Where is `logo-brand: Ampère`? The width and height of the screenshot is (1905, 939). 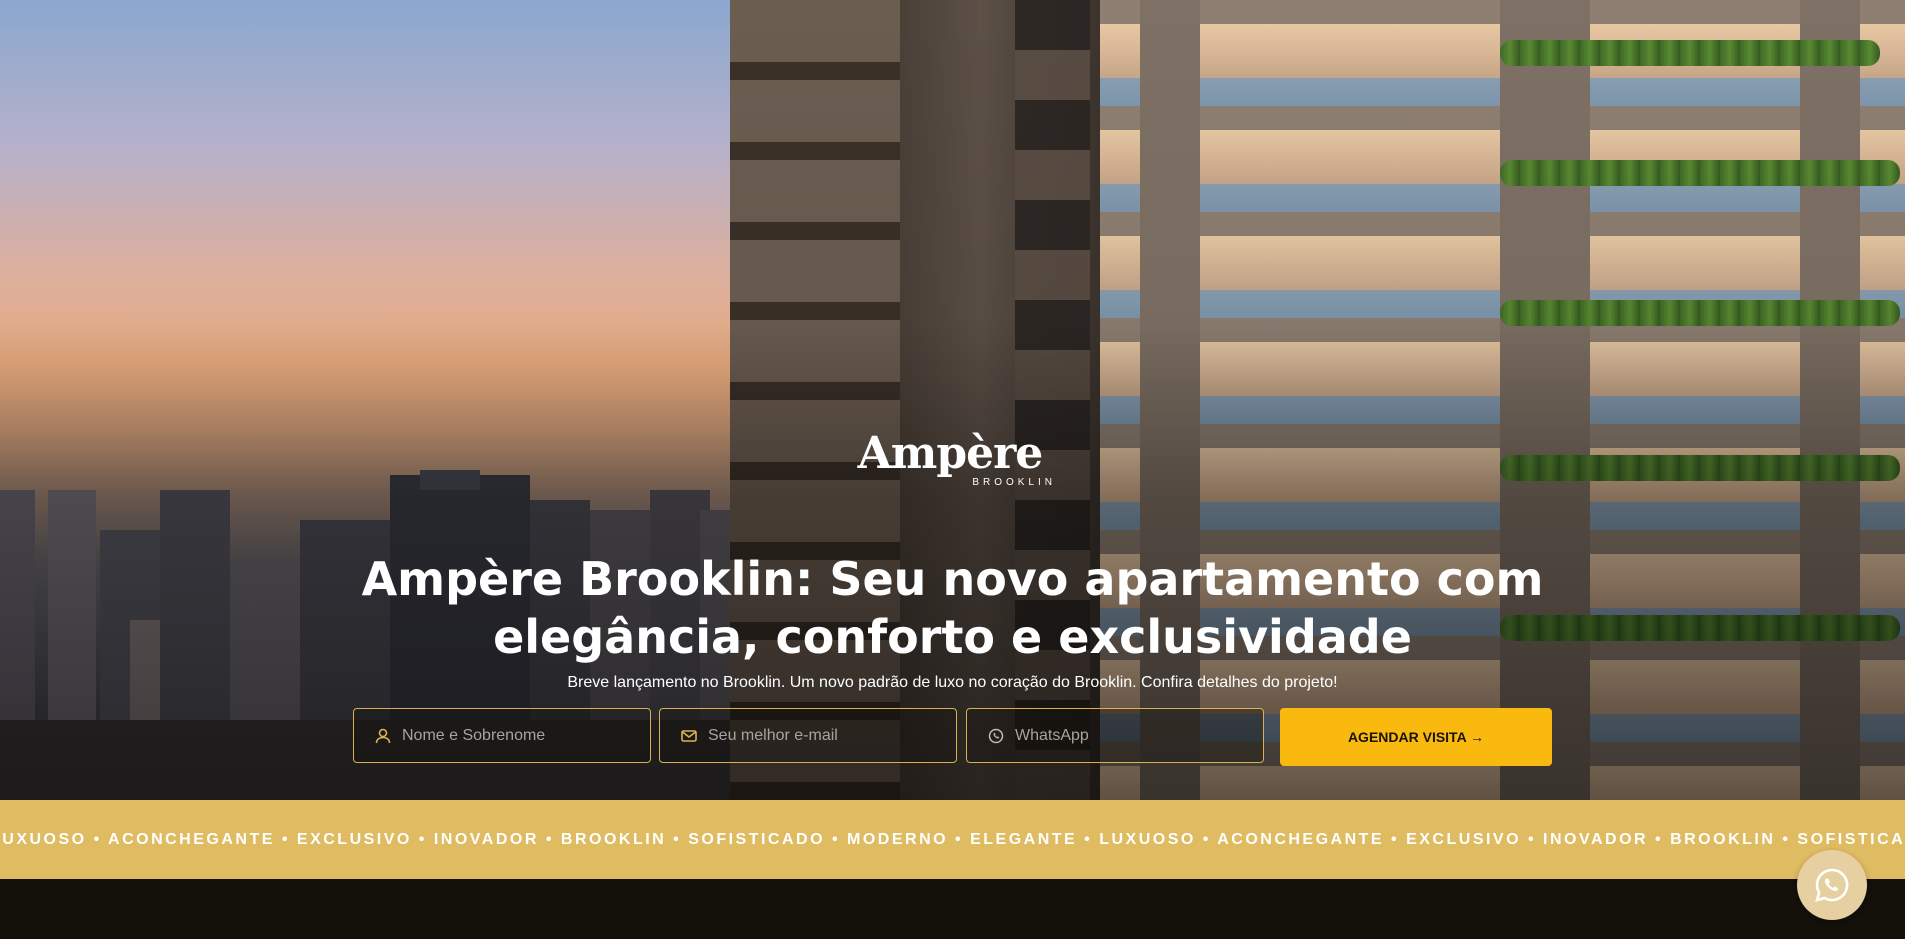 logo-brand: Ampère is located at coordinates (950, 453).